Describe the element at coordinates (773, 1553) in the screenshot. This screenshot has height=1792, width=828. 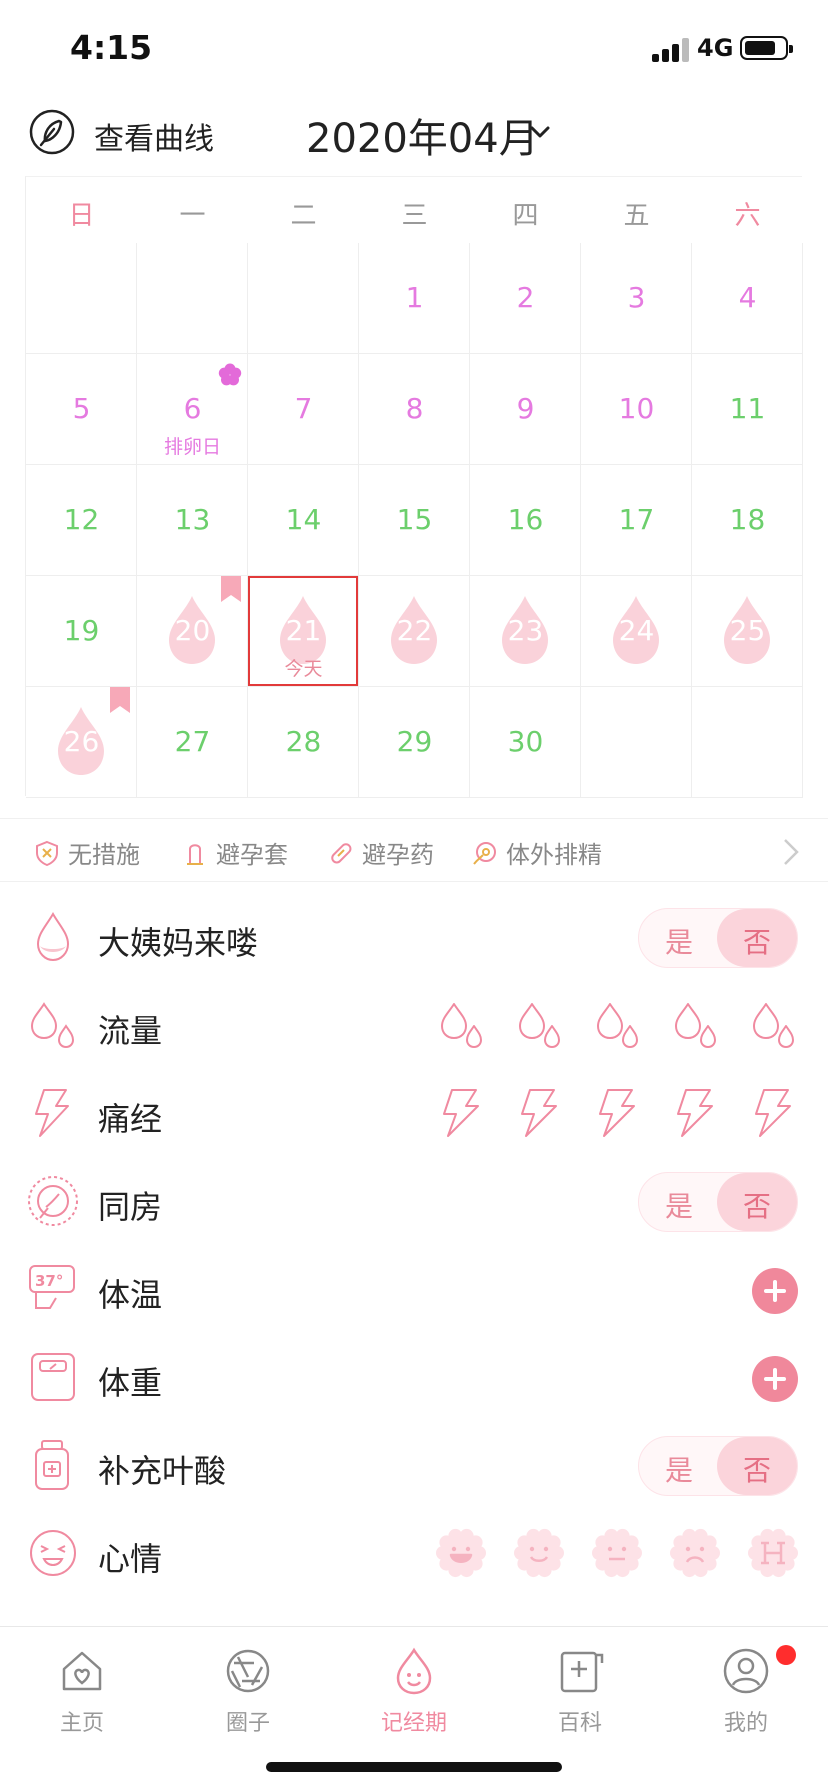
I see `angry-face-icon` at that location.